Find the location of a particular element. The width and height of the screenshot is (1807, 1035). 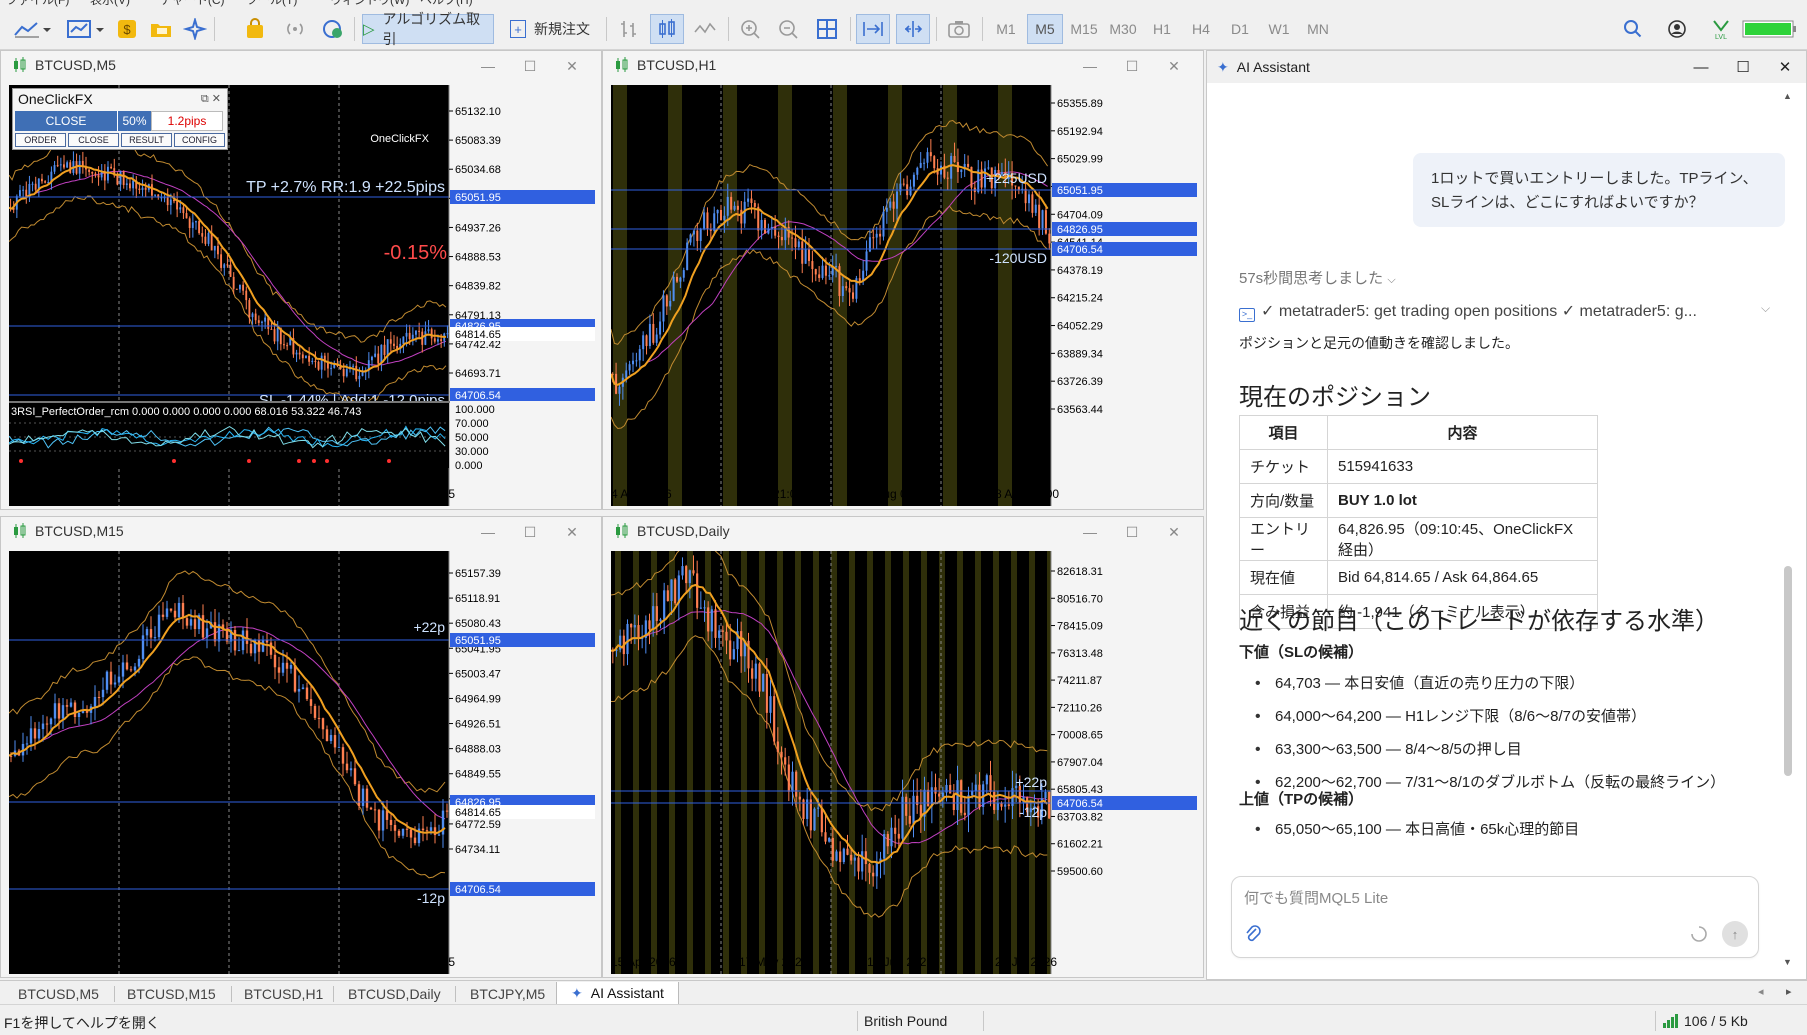

send-button: ↑ is located at coordinates (1735, 934).